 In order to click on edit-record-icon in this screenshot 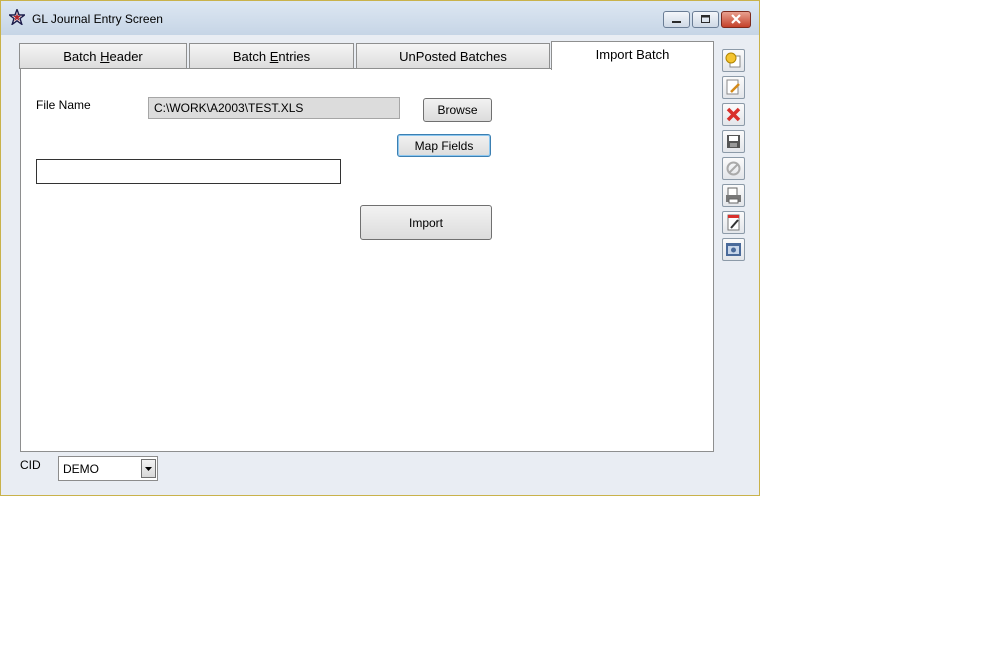, I will do `click(733, 87)`.